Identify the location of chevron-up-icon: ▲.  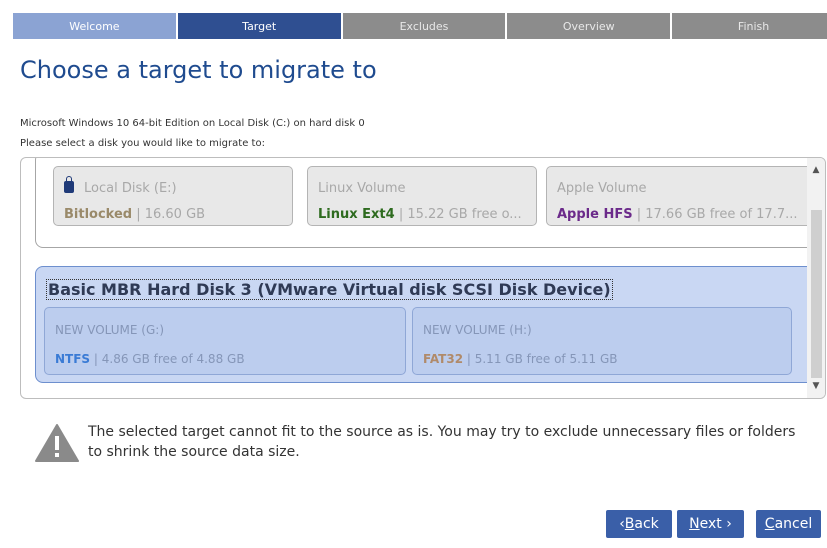
(816, 170).